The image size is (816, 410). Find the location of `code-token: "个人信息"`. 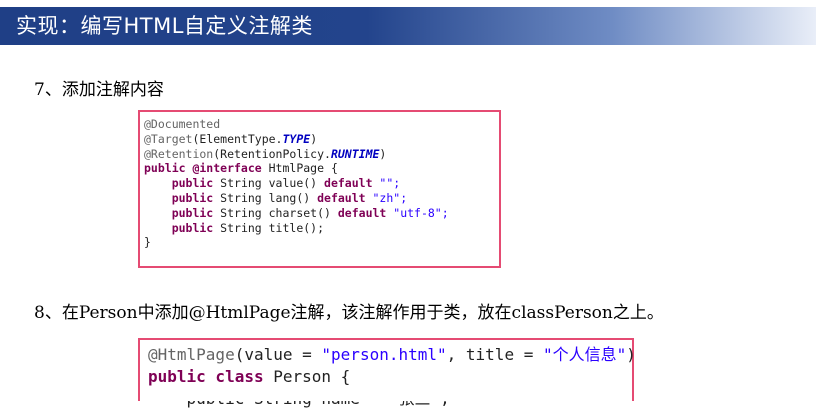

code-token: "个人信息" is located at coordinates (584, 354).